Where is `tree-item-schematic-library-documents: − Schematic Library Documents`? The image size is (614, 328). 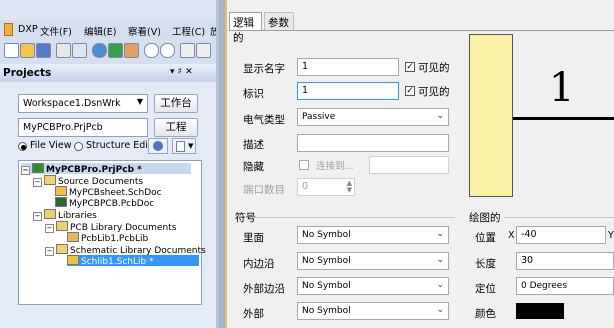 tree-item-schematic-library-documents: − Schematic Library Documents is located at coordinates (125, 250).